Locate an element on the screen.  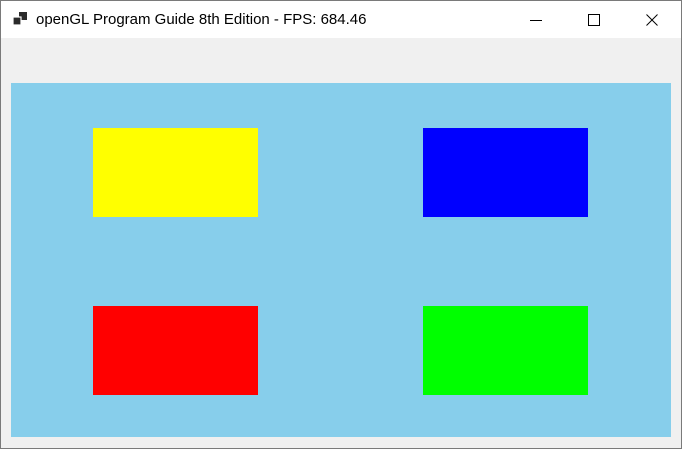
maximize-button is located at coordinates (594, 19).